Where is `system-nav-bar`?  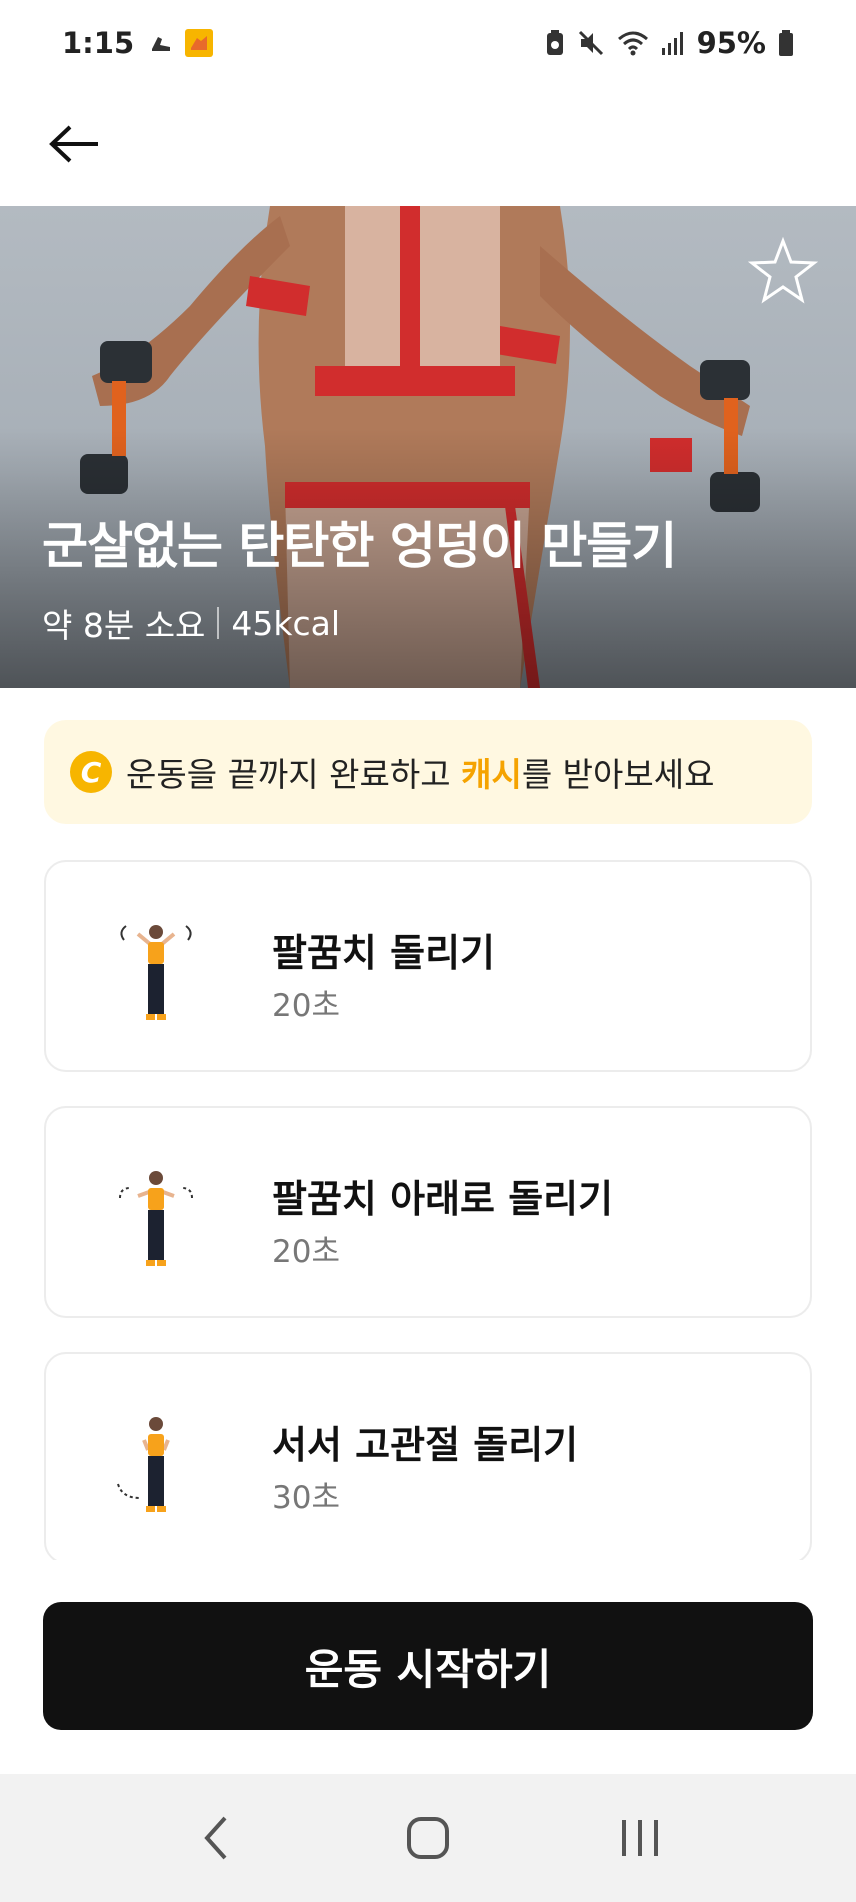
system-nav-bar is located at coordinates (428, 1838).